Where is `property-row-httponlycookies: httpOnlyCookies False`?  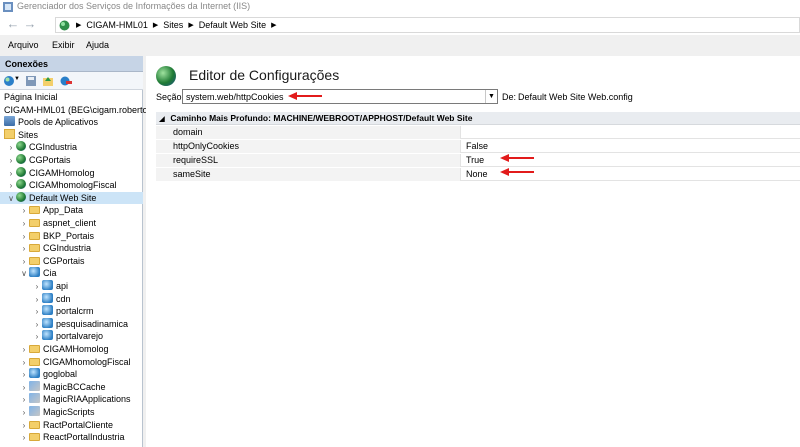 property-row-httponlycookies: httpOnlyCookies False is located at coordinates (478, 146).